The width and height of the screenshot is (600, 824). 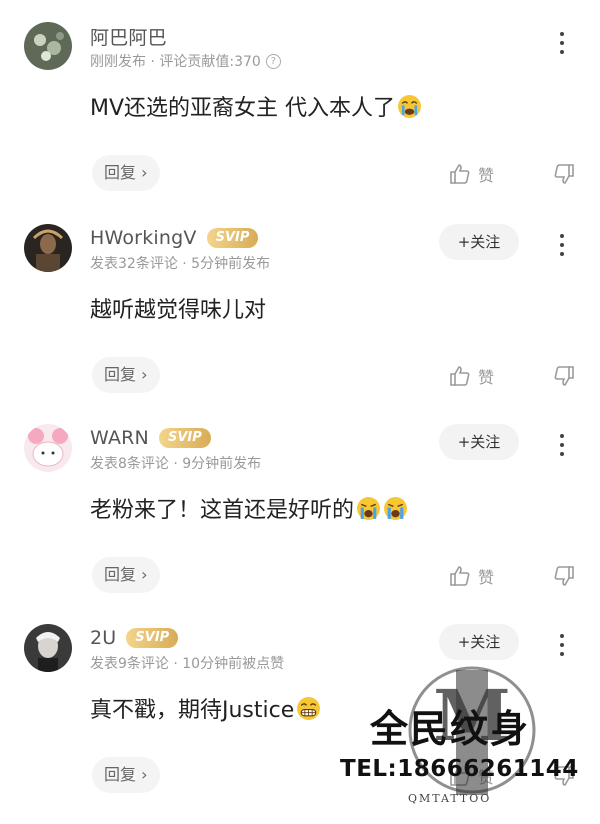 I want to click on grimacing-emoji, so click(x=309, y=708).